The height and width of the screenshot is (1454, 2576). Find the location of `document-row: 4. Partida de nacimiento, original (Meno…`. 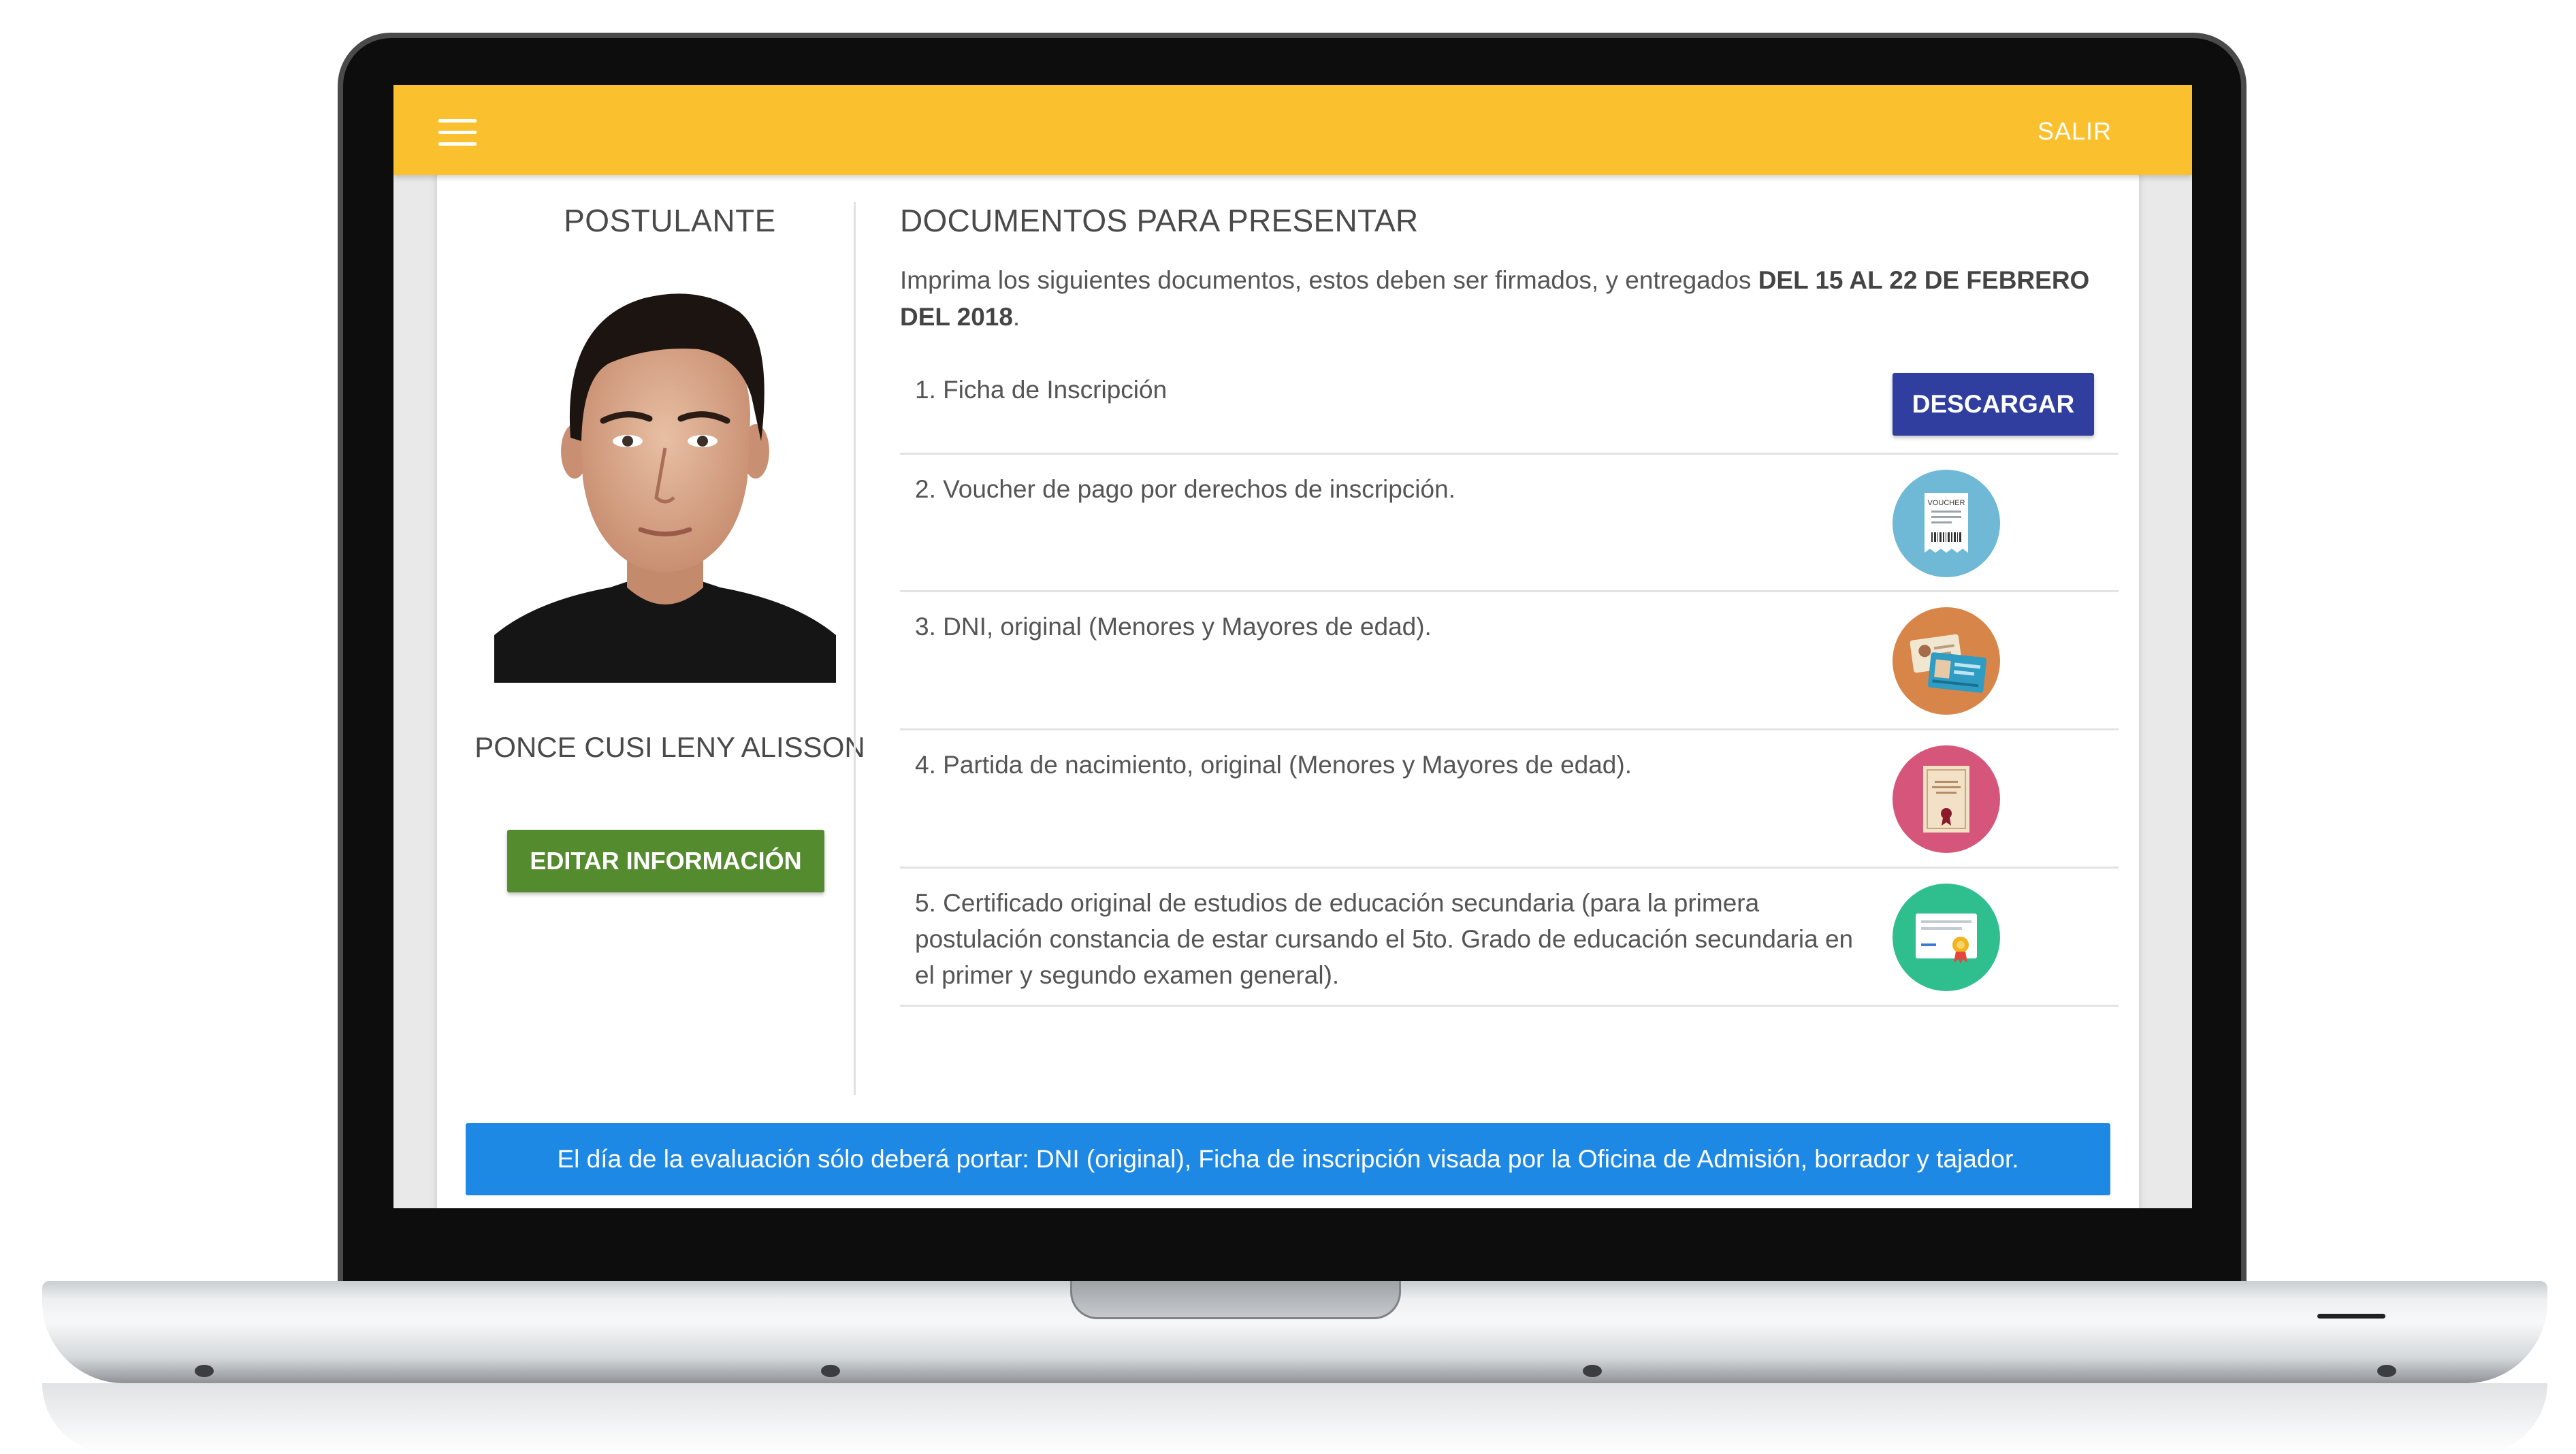

document-row: 4. Partida de nacimiento, original (Meno… is located at coordinates (1509, 800).